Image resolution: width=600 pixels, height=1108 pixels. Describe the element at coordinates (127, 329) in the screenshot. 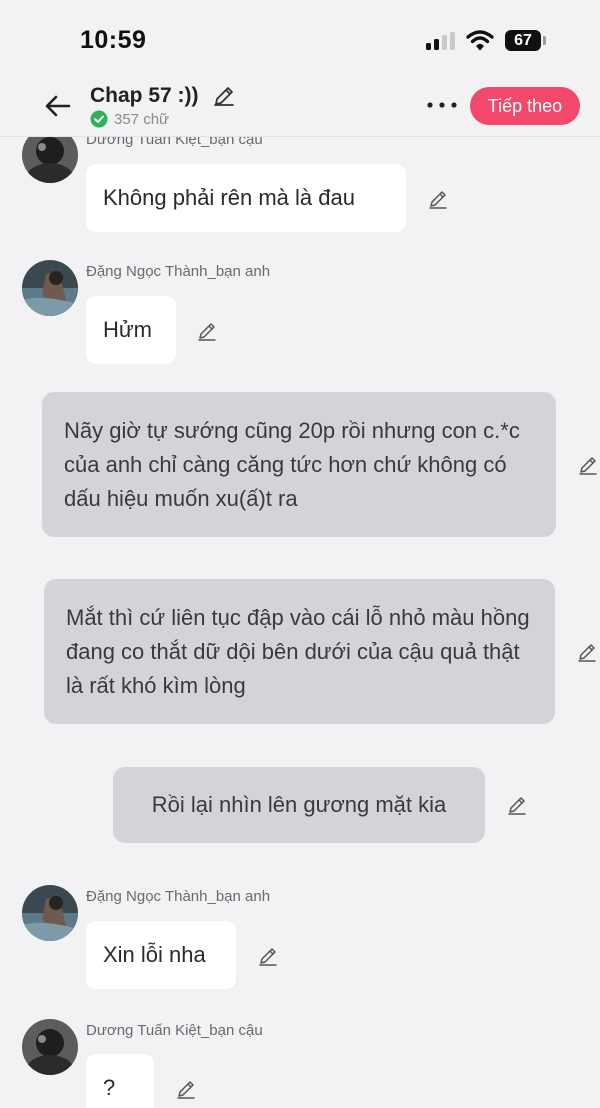

I see `message-text: Hửm` at that location.